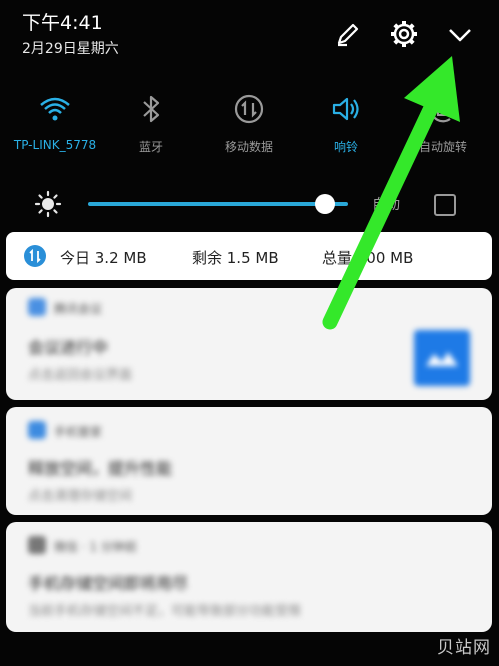  I want to click on tile-bluetooth: 蓝牙, so click(151, 121).